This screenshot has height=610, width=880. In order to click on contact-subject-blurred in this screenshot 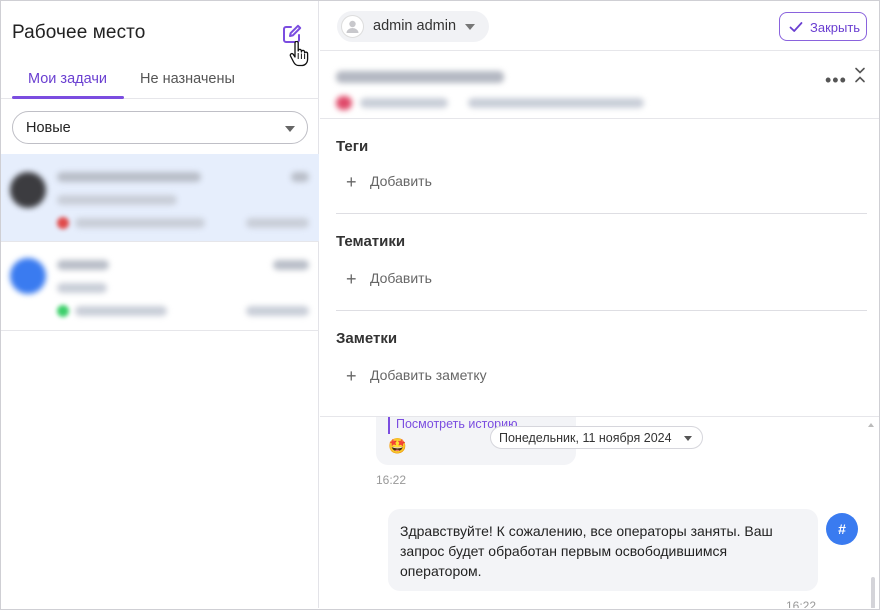, I will do `click(556, 103)`.